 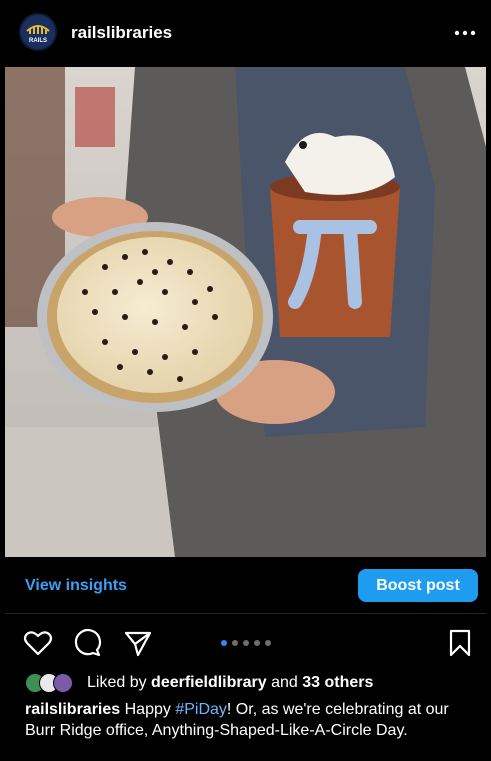 I want to click on liker-avatar, so click(x=63, y=683).